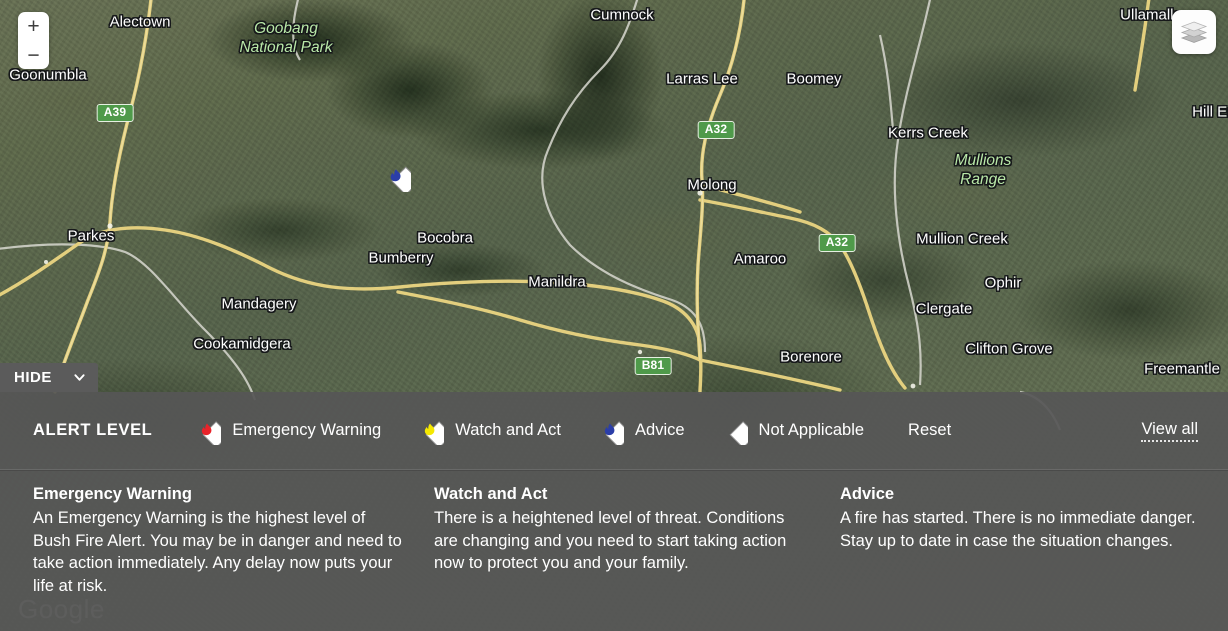 The image size is (1228, 631). Describe the element at coordinates (811, 430) in the screenshot. I see `legend-label: Not Applicable` at that location.